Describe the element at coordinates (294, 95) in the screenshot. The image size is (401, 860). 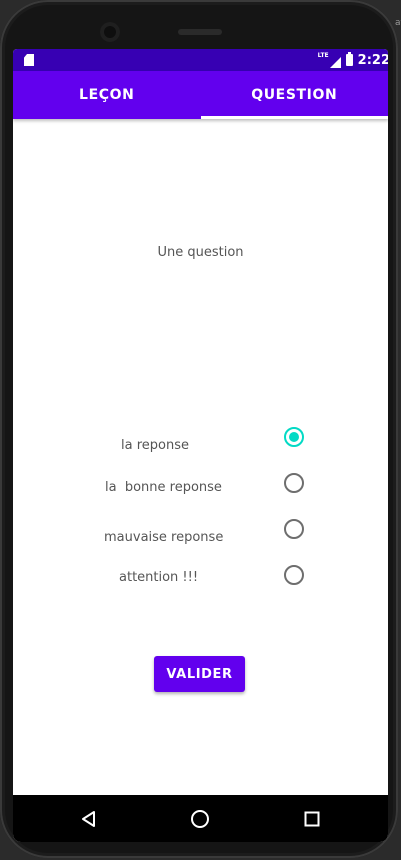
I see `tab-question: QUESTION` at that location.